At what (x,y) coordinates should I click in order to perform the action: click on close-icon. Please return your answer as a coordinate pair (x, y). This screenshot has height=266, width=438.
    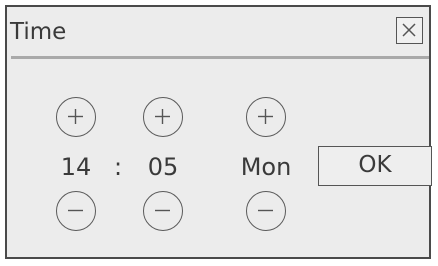
    Looking at the image, I should click on (409, 30).